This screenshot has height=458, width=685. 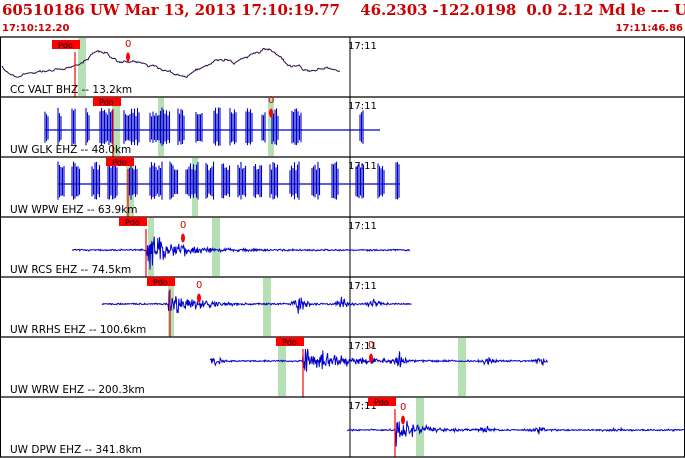 What do you see at coordinates (77, 390) in the screenshot?
I see `channel-label: UW WRW EHZ -- 200.3km` at bounding box center [77, 390].